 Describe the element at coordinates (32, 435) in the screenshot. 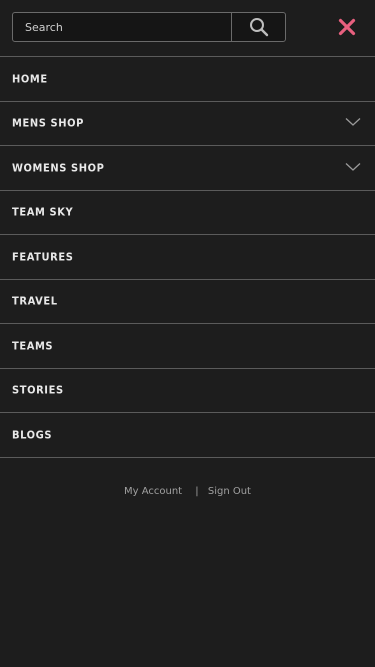

I see `nav-item-label: BLOGS` at that location.